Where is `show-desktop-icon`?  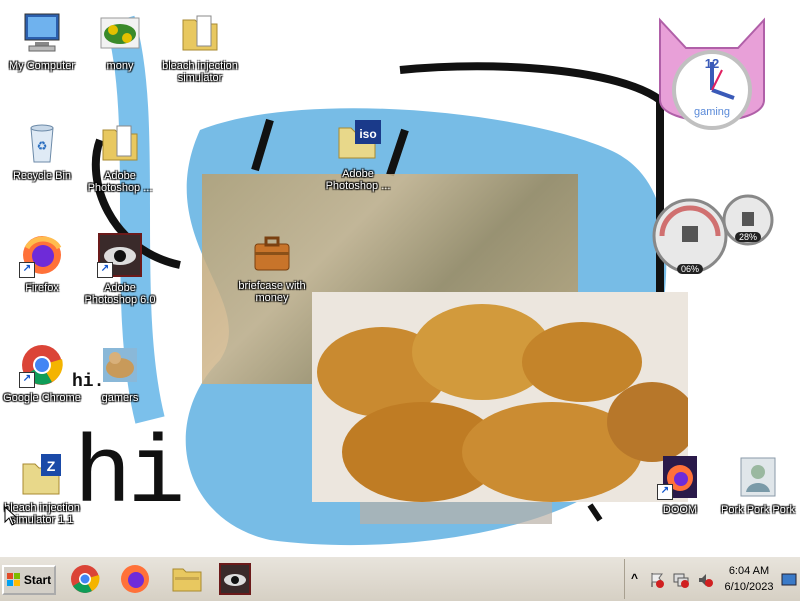
show-desktop-icon is located at coordinates (789, 580).